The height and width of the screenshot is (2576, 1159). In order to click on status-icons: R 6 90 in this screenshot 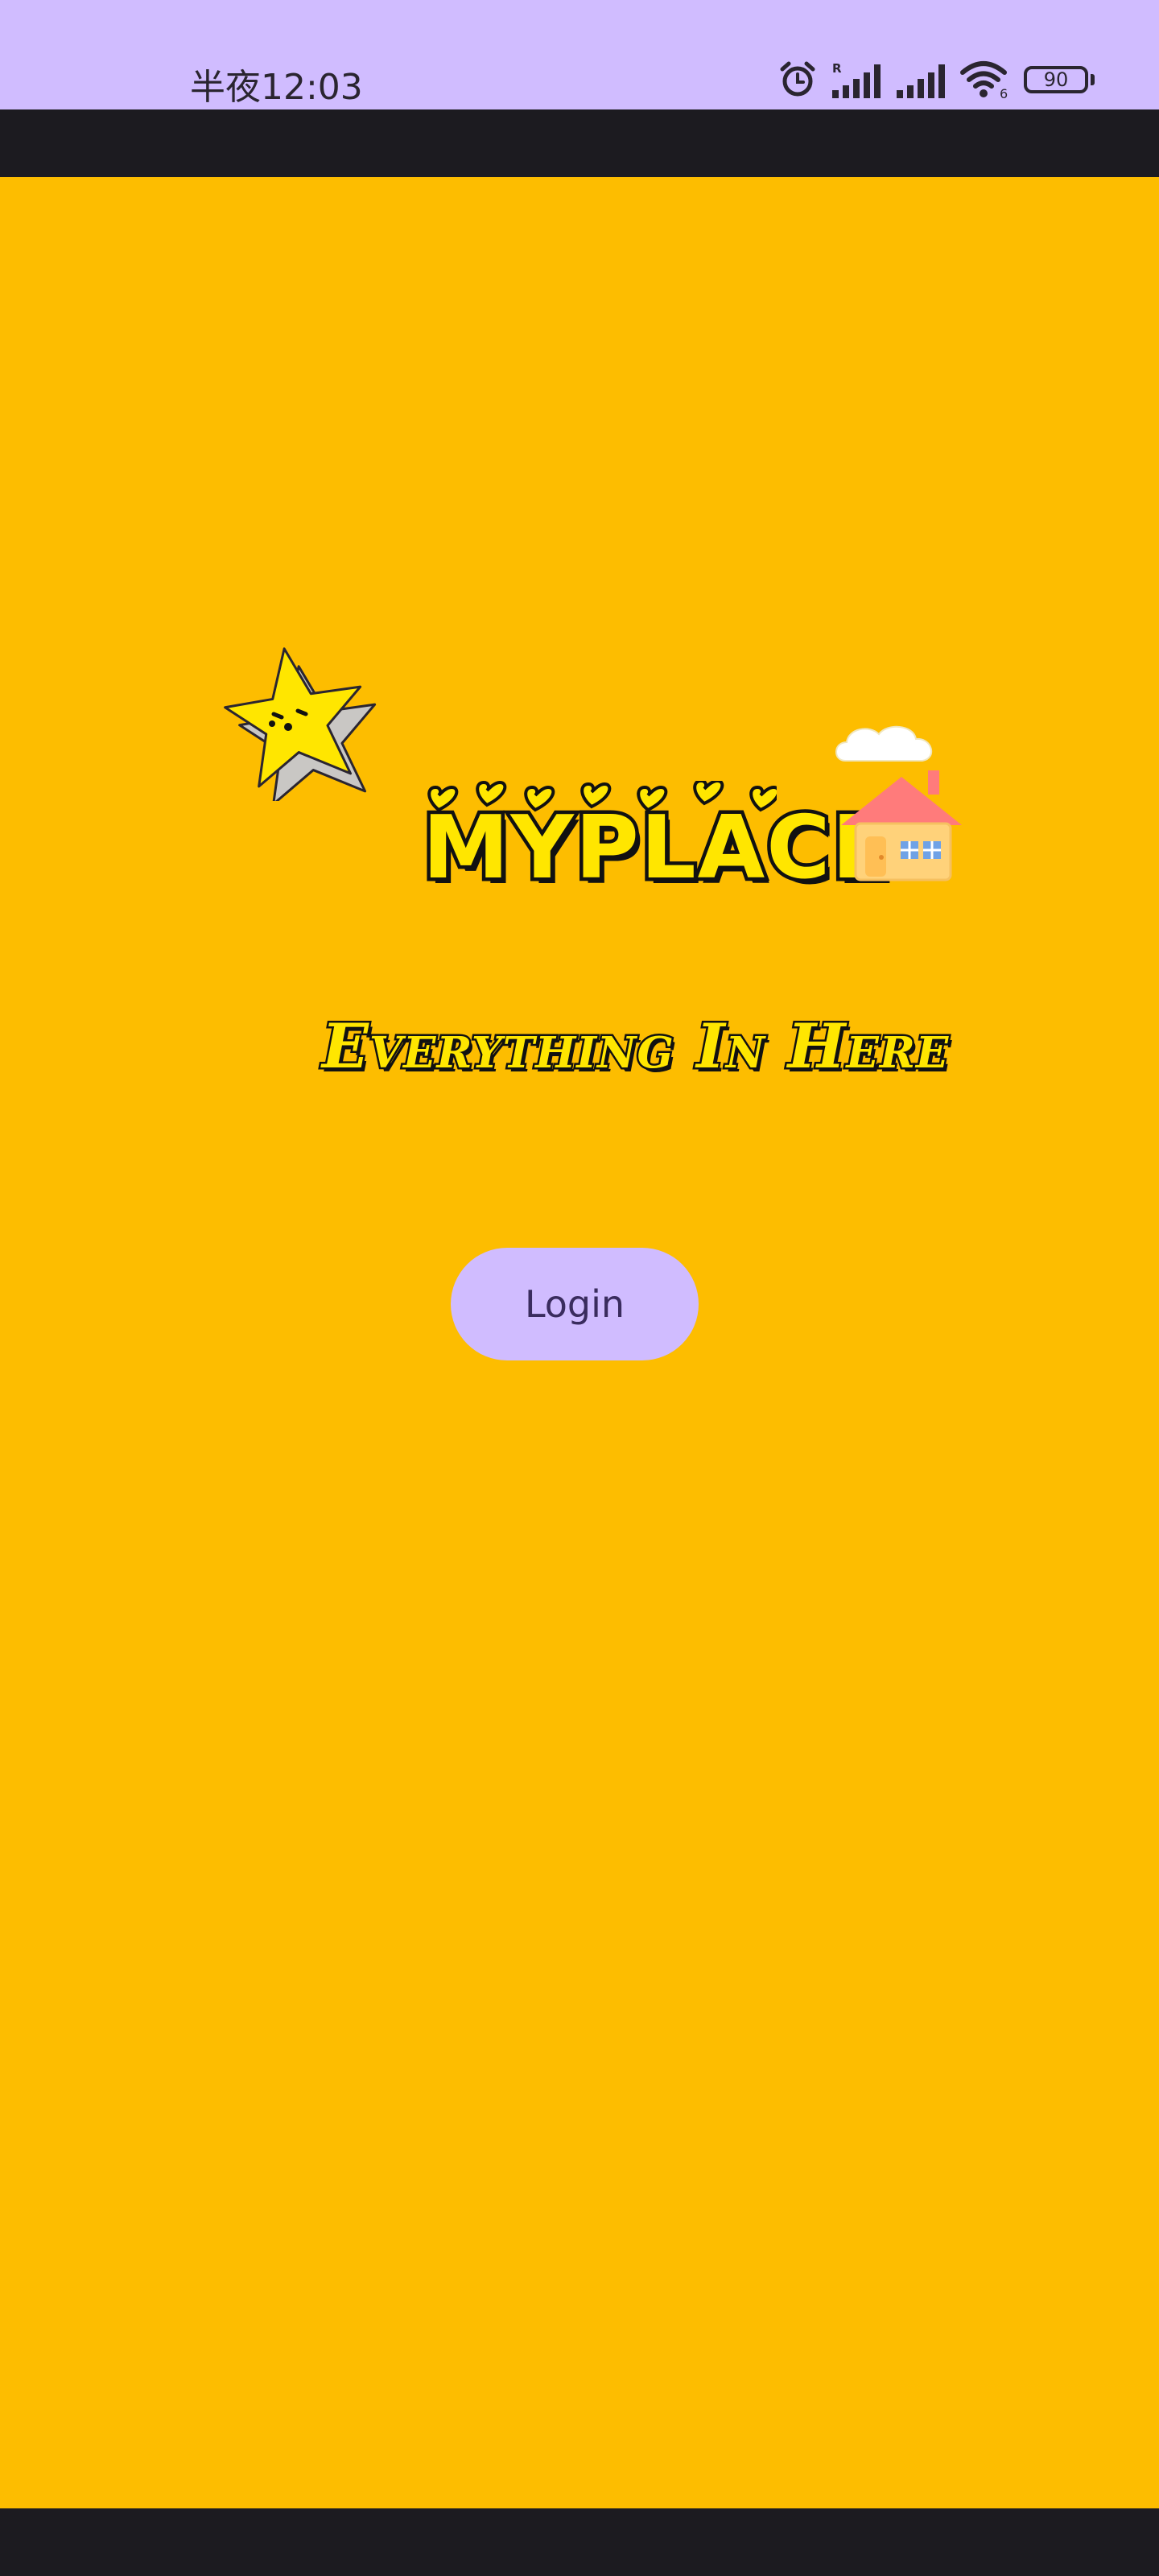, I will do `click(936, 80)`.